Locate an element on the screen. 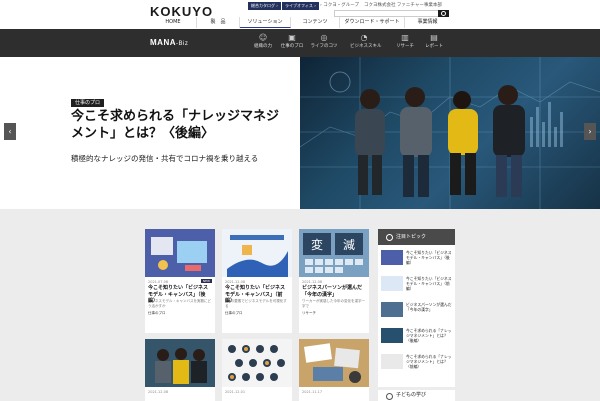 The image size is (600, 401). category-organization: ☺ 組織の力 is located at coordinates (263, 41).